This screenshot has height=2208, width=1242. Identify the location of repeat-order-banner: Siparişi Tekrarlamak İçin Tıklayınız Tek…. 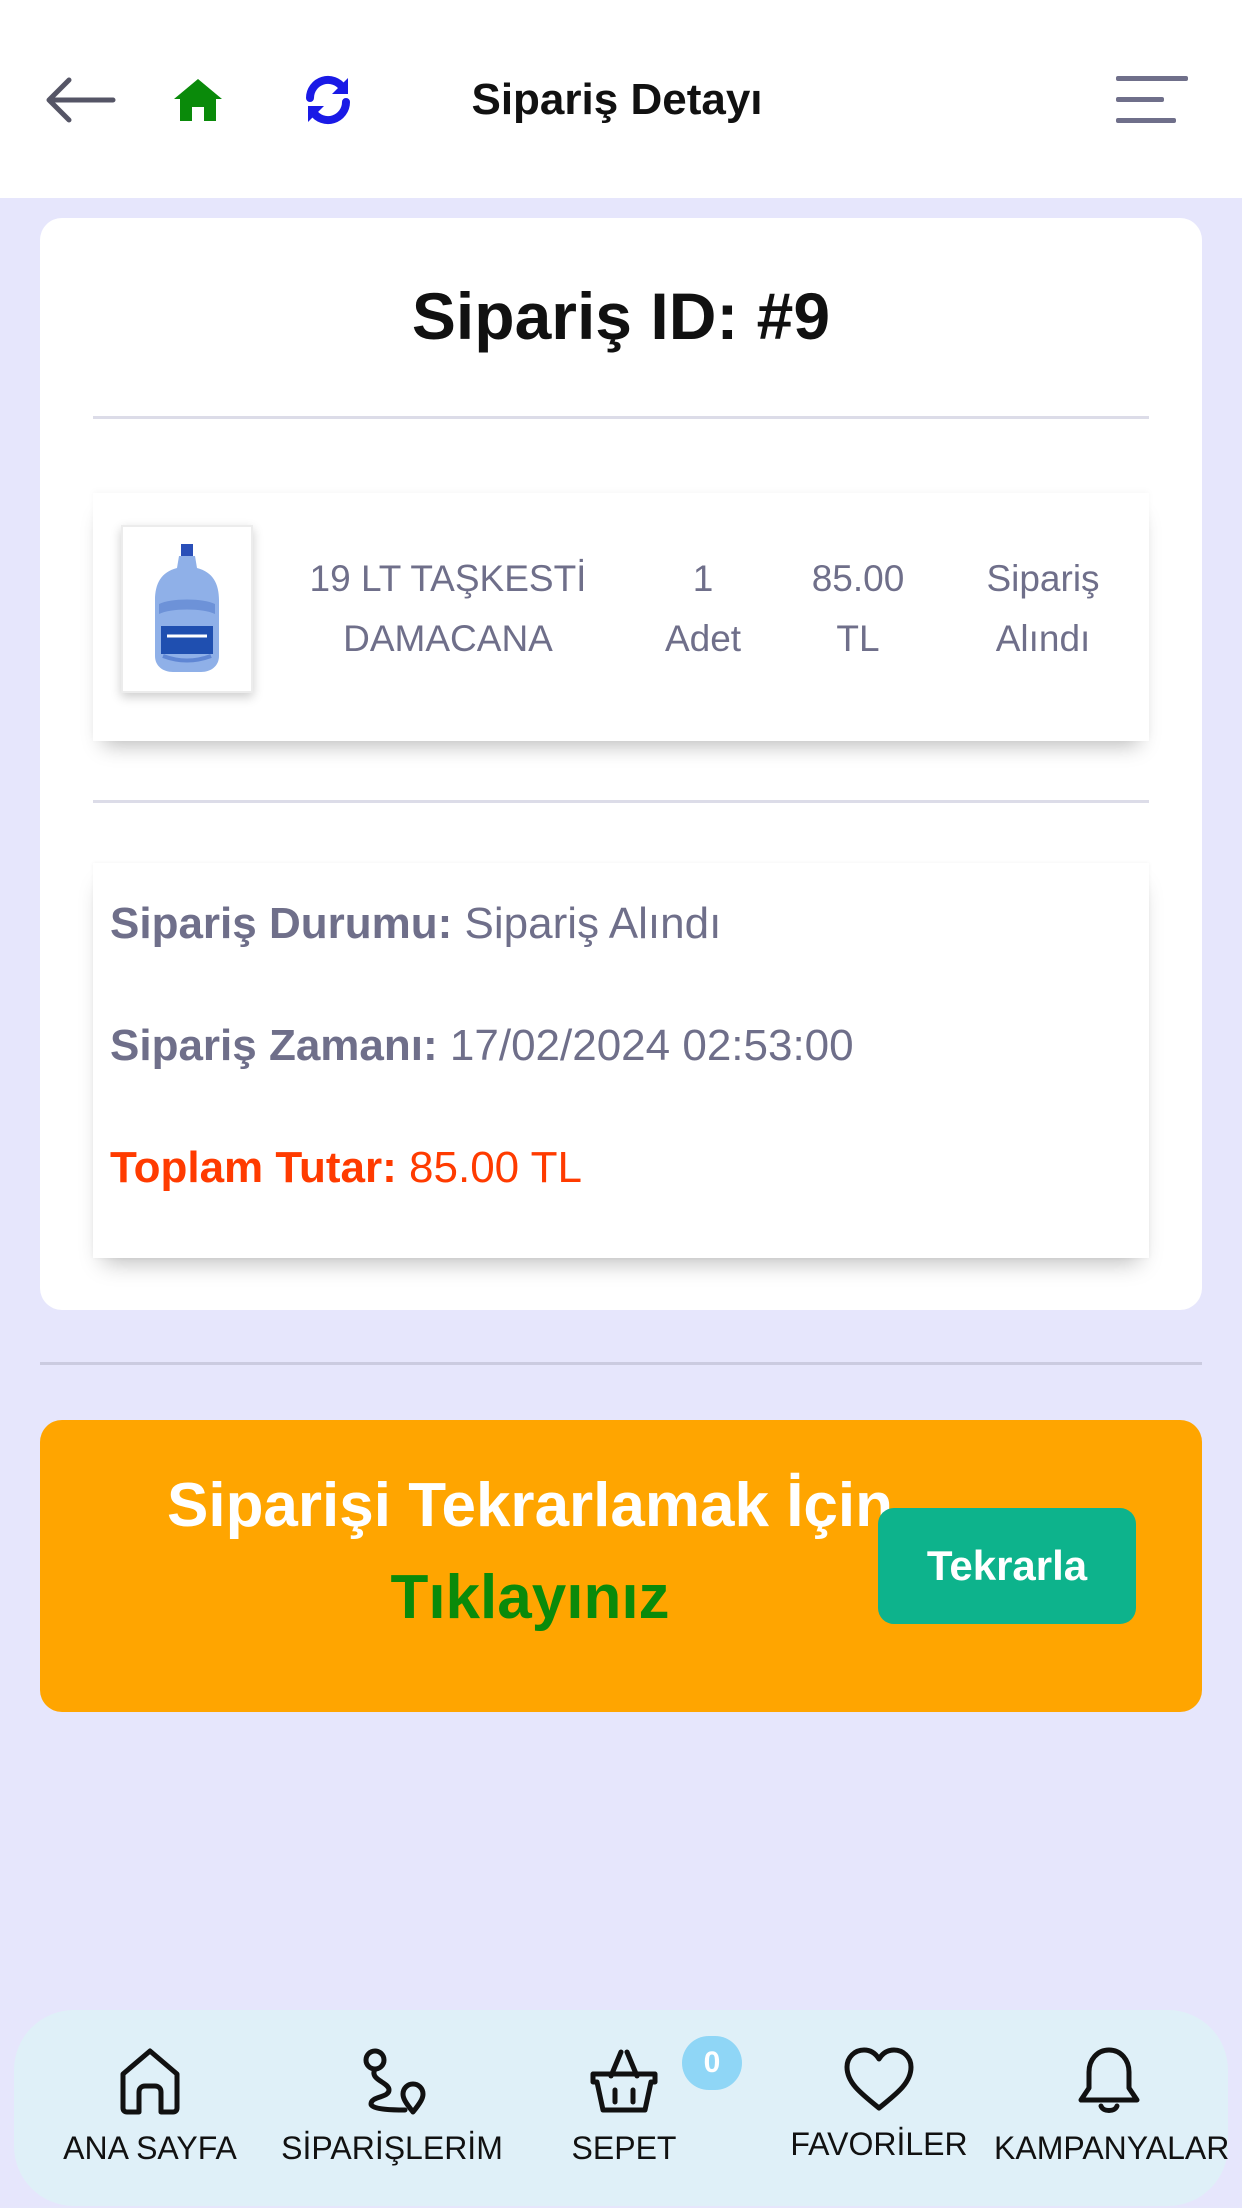
(621, 1566).